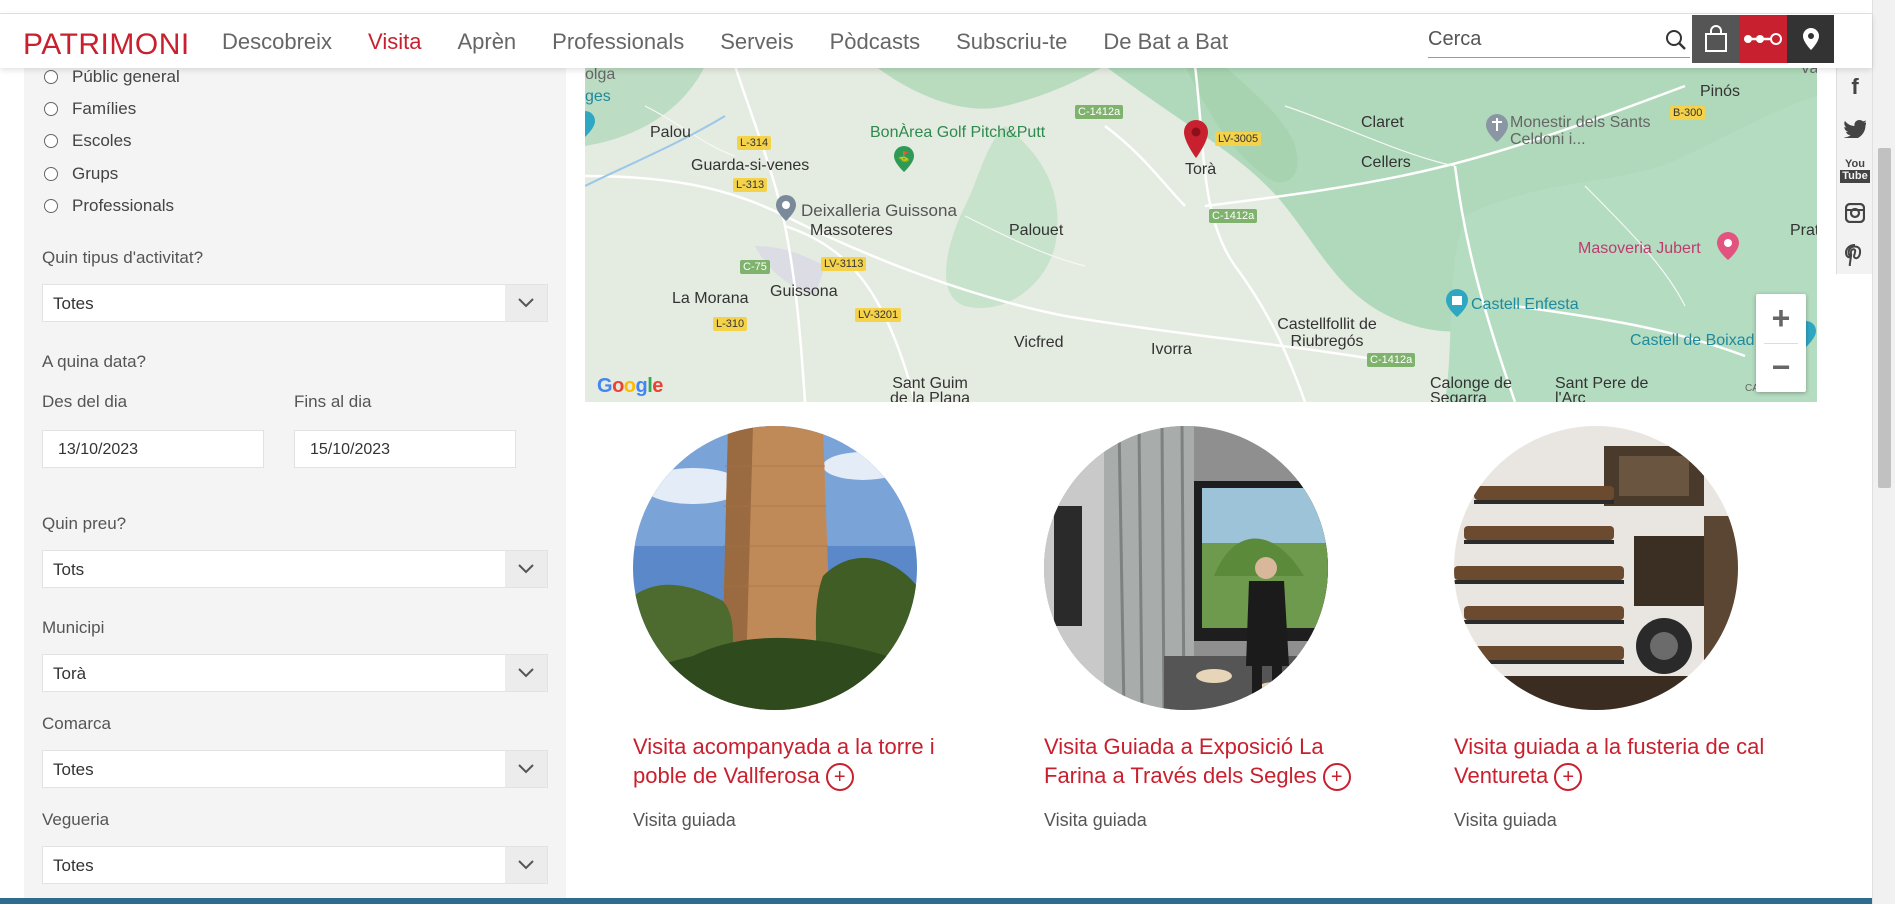  What do you see at coordinates (1884, 318) in the screenshot?
I see `scrollbar-thumb` at bounding box center [1884, 318].